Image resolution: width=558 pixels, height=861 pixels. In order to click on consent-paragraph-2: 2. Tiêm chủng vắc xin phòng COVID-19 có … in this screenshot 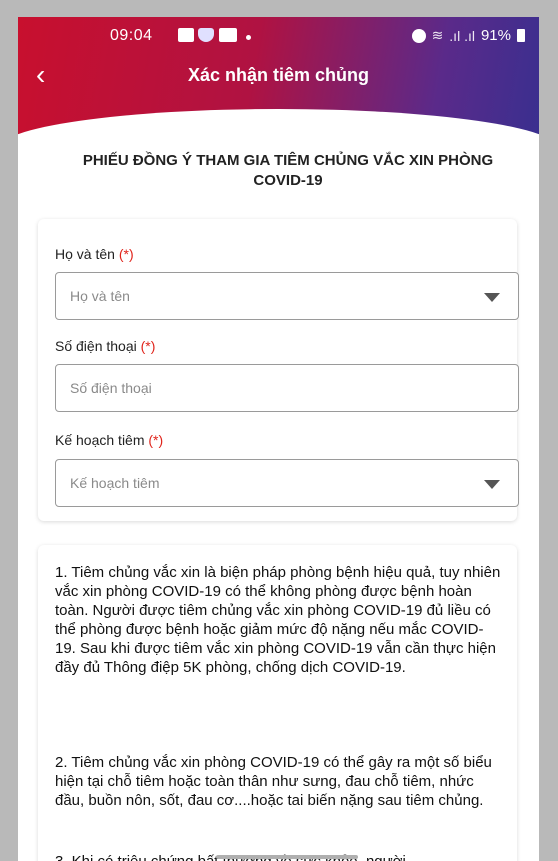, I will do `click(273, 781)`.